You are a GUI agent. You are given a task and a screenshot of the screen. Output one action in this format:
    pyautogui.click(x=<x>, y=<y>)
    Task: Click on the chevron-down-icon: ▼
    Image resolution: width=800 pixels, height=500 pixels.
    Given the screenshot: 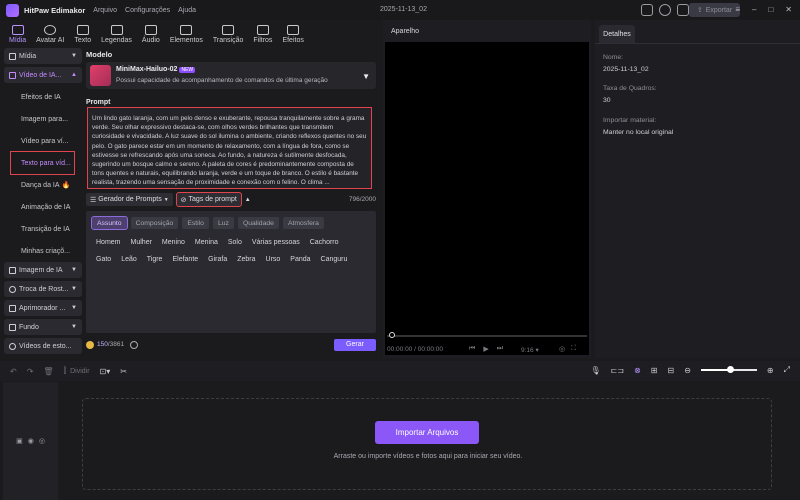 What is the action you would take?
    pyautogui.click(x=366, y=76)
    